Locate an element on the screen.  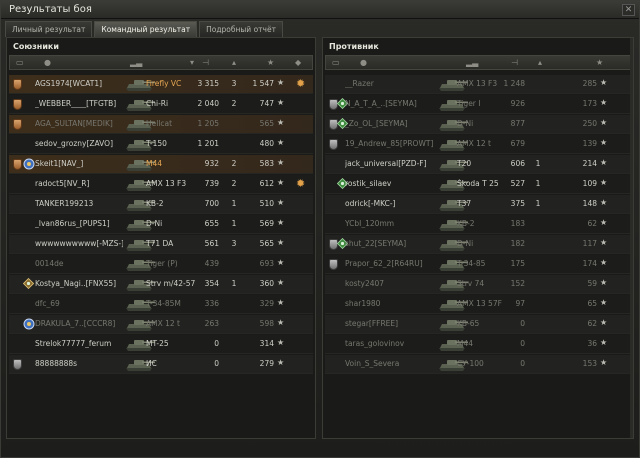
table-row: _WEBBER____[TFGTB] Chi-Ri 2 040 2 747 ★ is located at coordinates (161, 104).